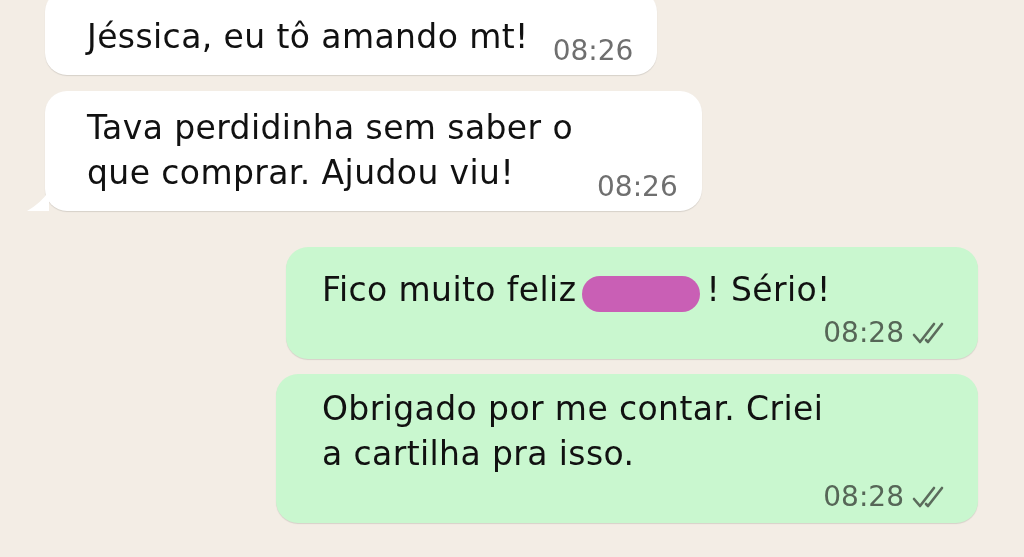 Image resolution: width=1024 pixels, height=557 pixels. What do you see at coordinates (330, 150) in the screenshot?
I see `message-text: Tava perdidinha sem saber o que comprar. Ajudou viu!` at bounding box center [330, 150].